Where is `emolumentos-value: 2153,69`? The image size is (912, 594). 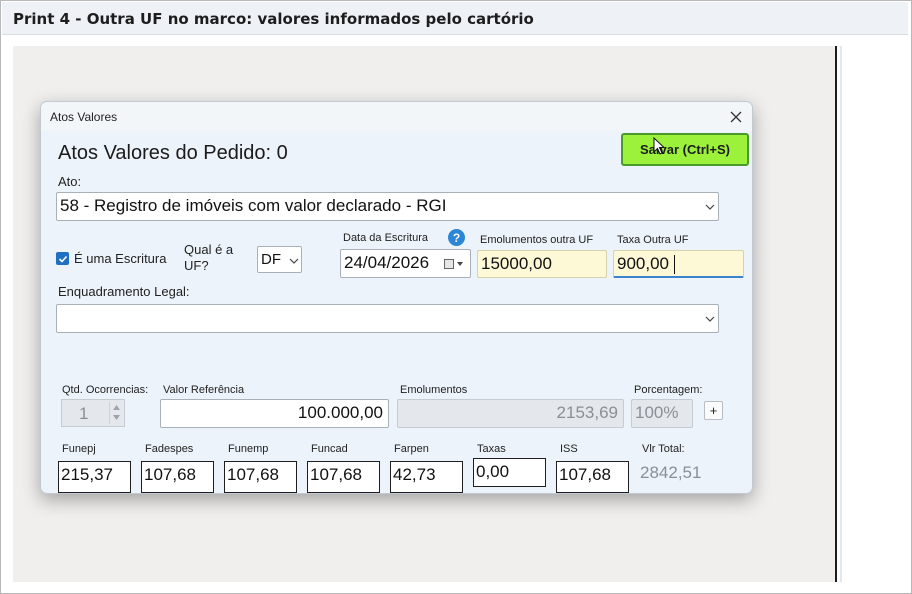 emolumentos-value: 2153,69 is located at coordinates (587, 412).